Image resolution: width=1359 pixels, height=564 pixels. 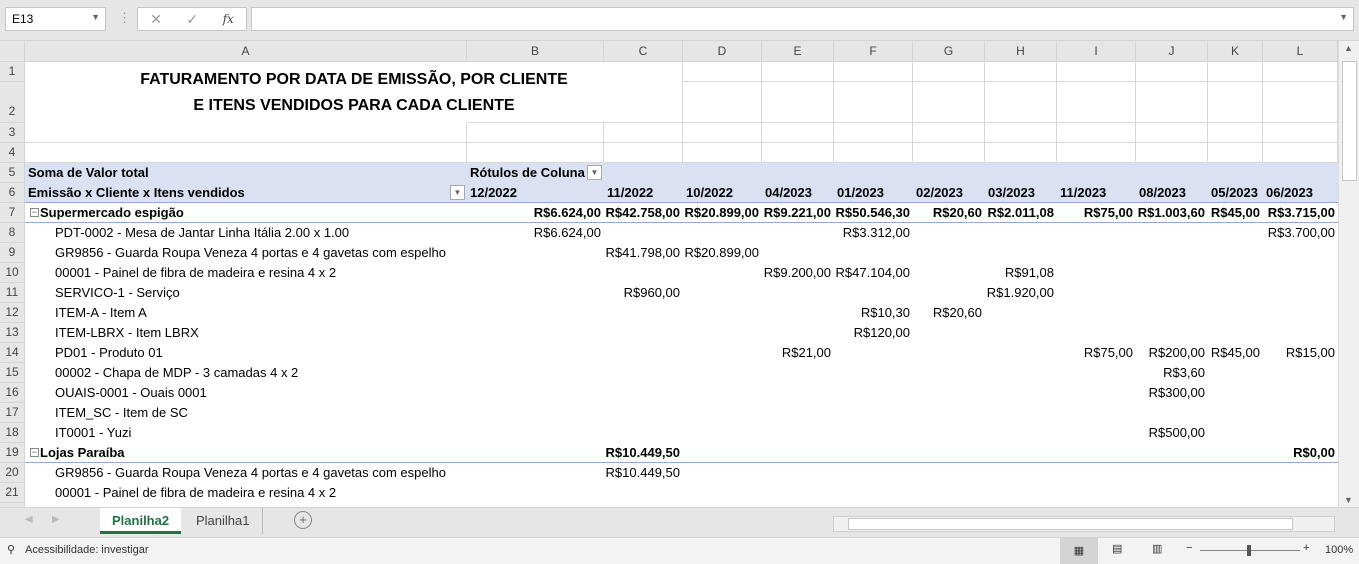 I want to click on accessibility-status: Acessibilidade: investigar, so click(x=87, y=550).